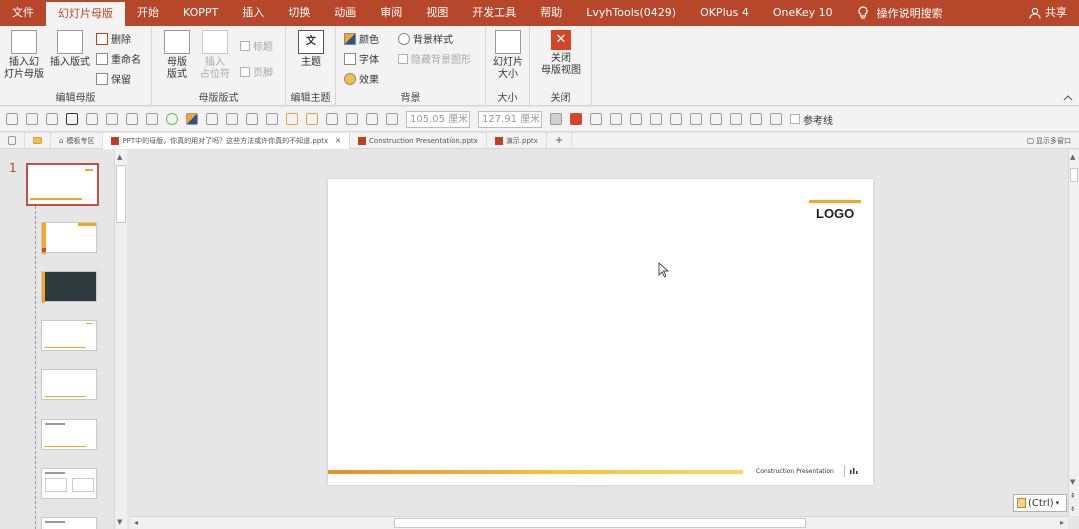  Describe the element at coordinates (437, 13) in the screenshot. I see `tab-view: 视图` at that location.